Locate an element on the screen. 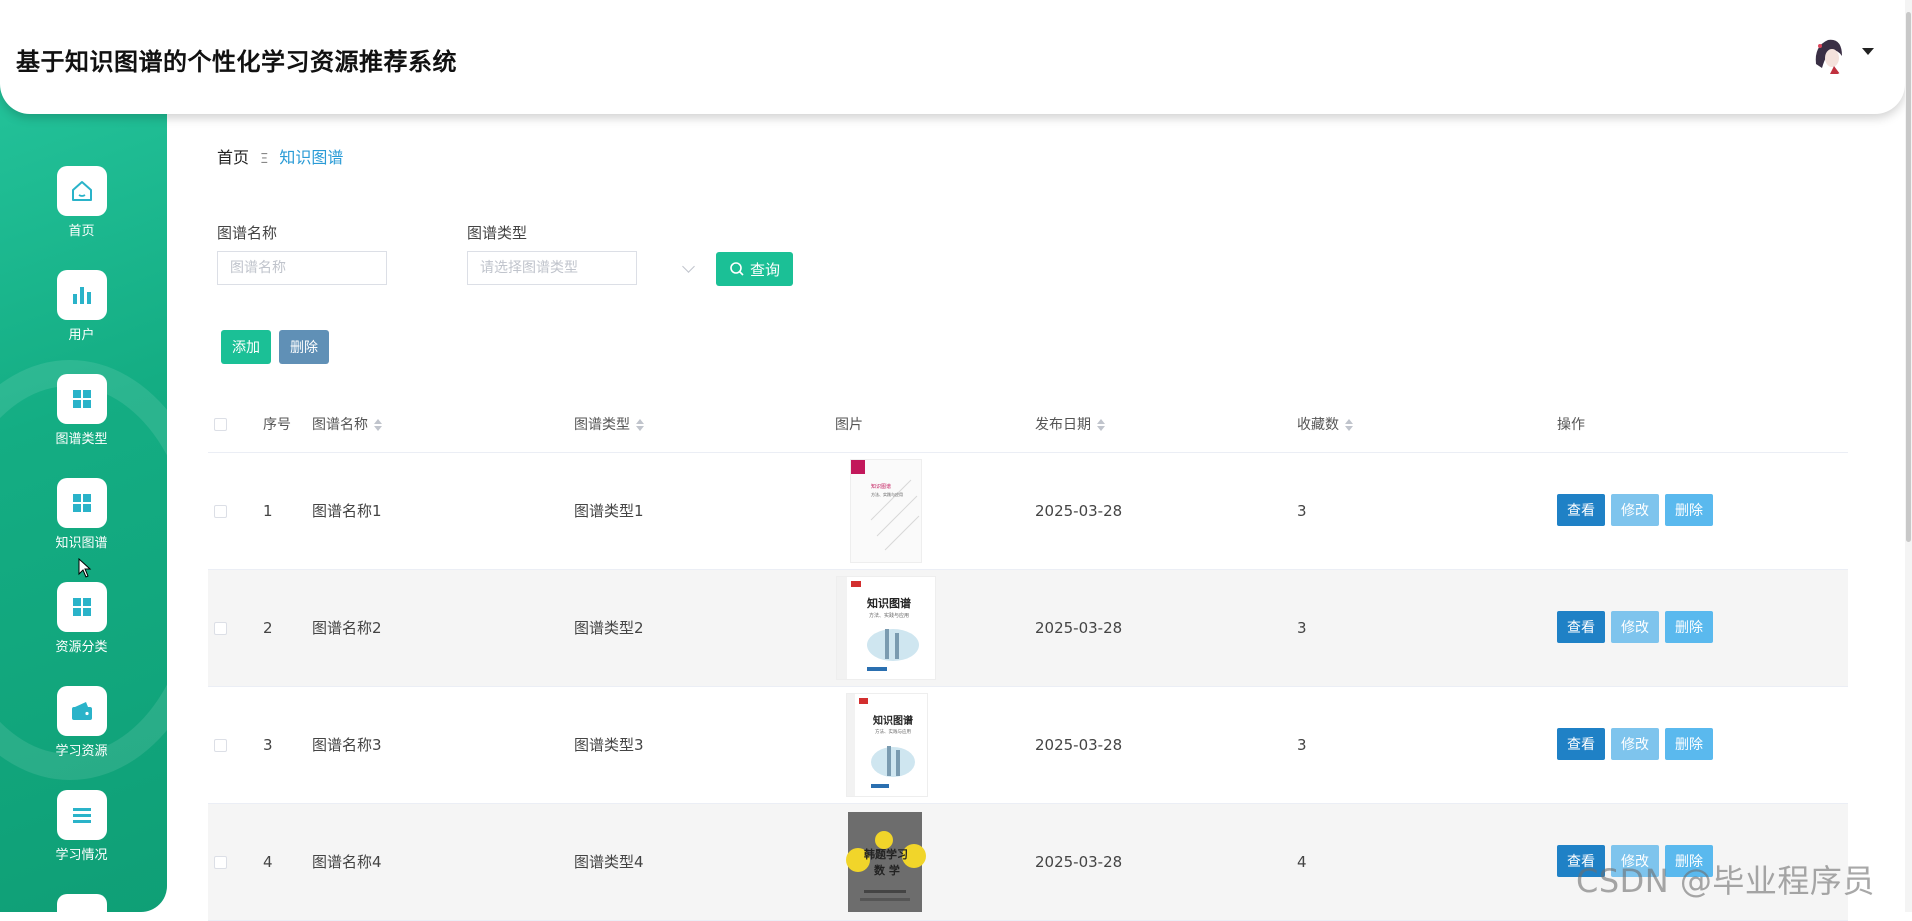  name-search-input is located at coordinates (302, 268).